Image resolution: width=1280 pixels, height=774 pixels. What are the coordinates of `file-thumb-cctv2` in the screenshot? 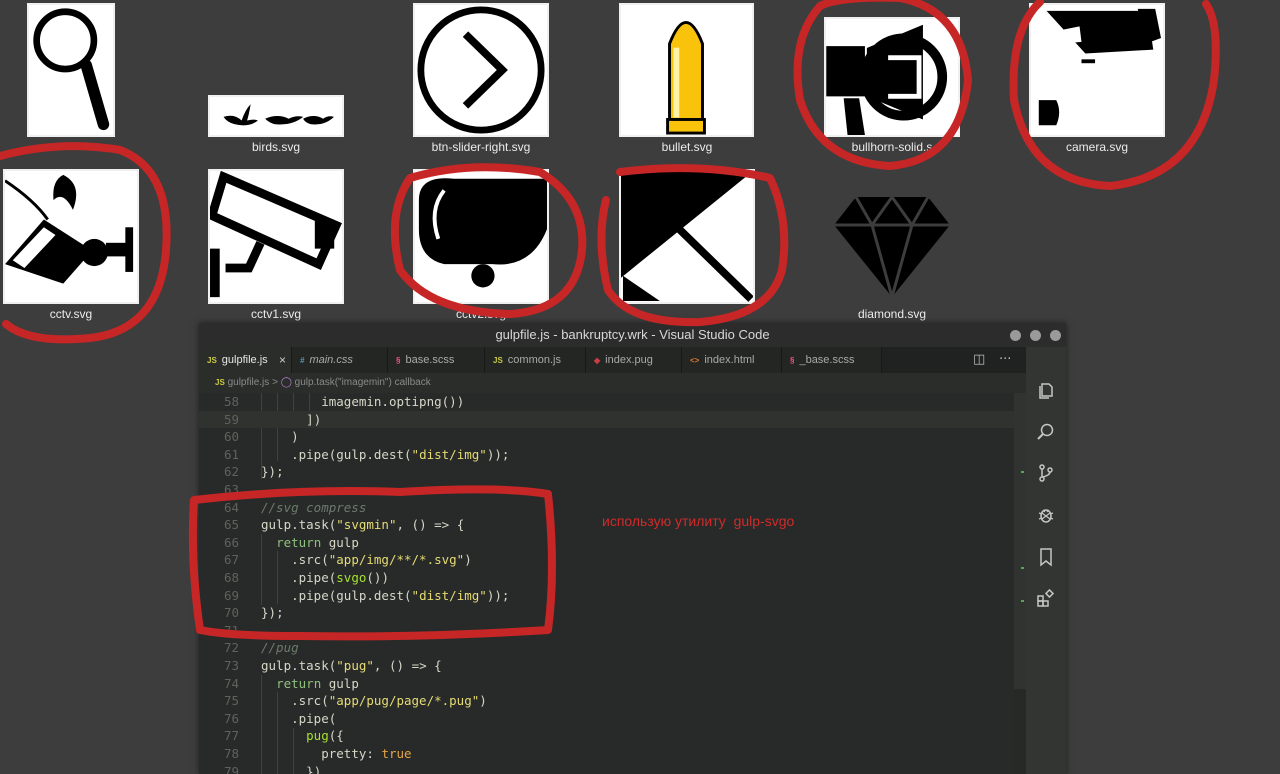 It's located at (481, 236).